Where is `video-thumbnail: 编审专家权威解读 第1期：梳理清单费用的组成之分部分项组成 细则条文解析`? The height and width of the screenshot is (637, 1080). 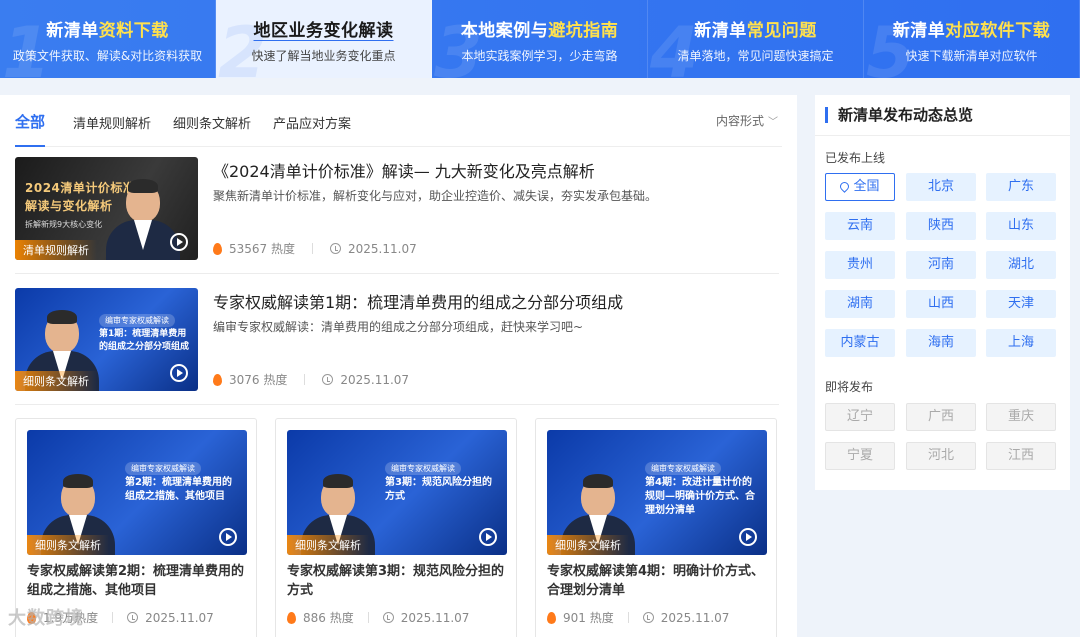 video-thumbnail: 编审专家权威解读 第1期：梳理清单费用的组成之分部分项组成 细则条文解析 is located at coordinates (106, 339).